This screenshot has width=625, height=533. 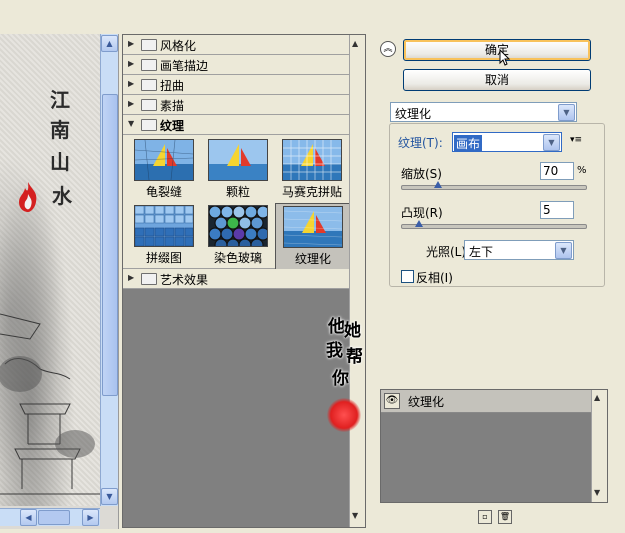 What do you see at coordinates (238, 226) in the screenshot?
I see `stained-glass-thumbnail` at bounding box center [238, 226].